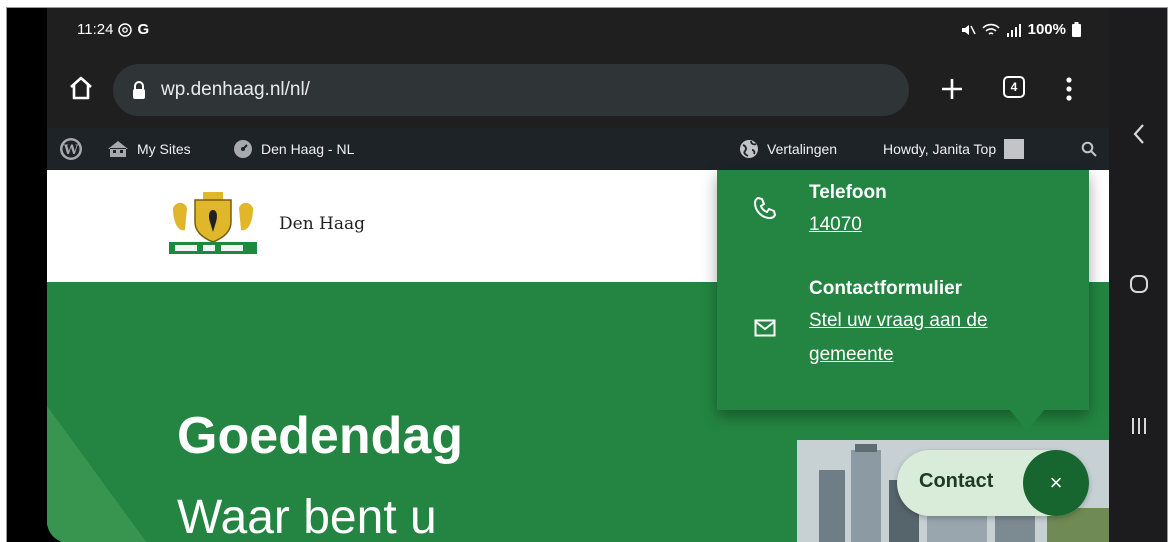  I want to click on overflow-menu-button, so click(1069, 89).